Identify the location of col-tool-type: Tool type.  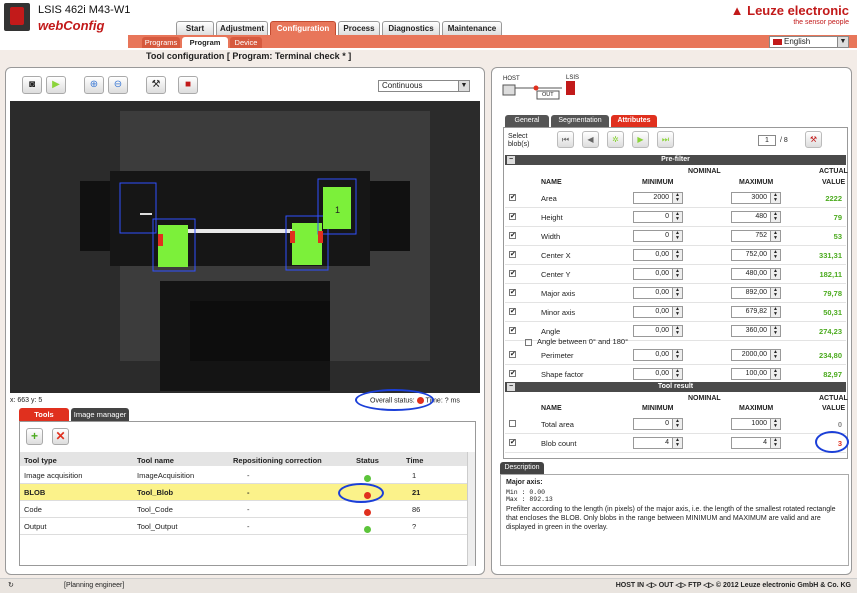
(40, 460).